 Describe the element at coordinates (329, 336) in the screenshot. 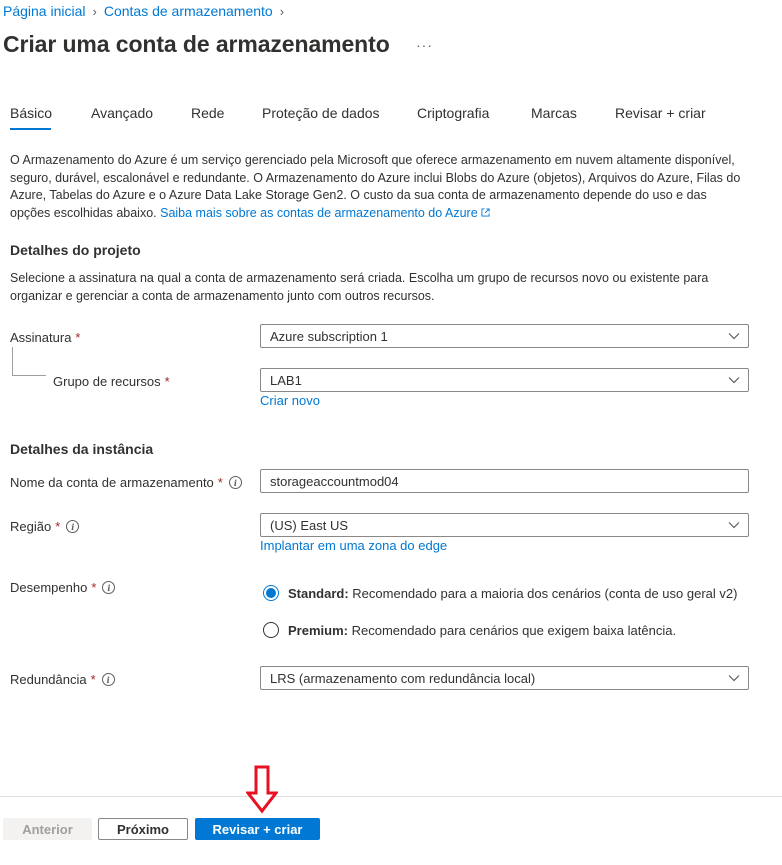

I see `subscription-value: Azure subscription 1` at that location.